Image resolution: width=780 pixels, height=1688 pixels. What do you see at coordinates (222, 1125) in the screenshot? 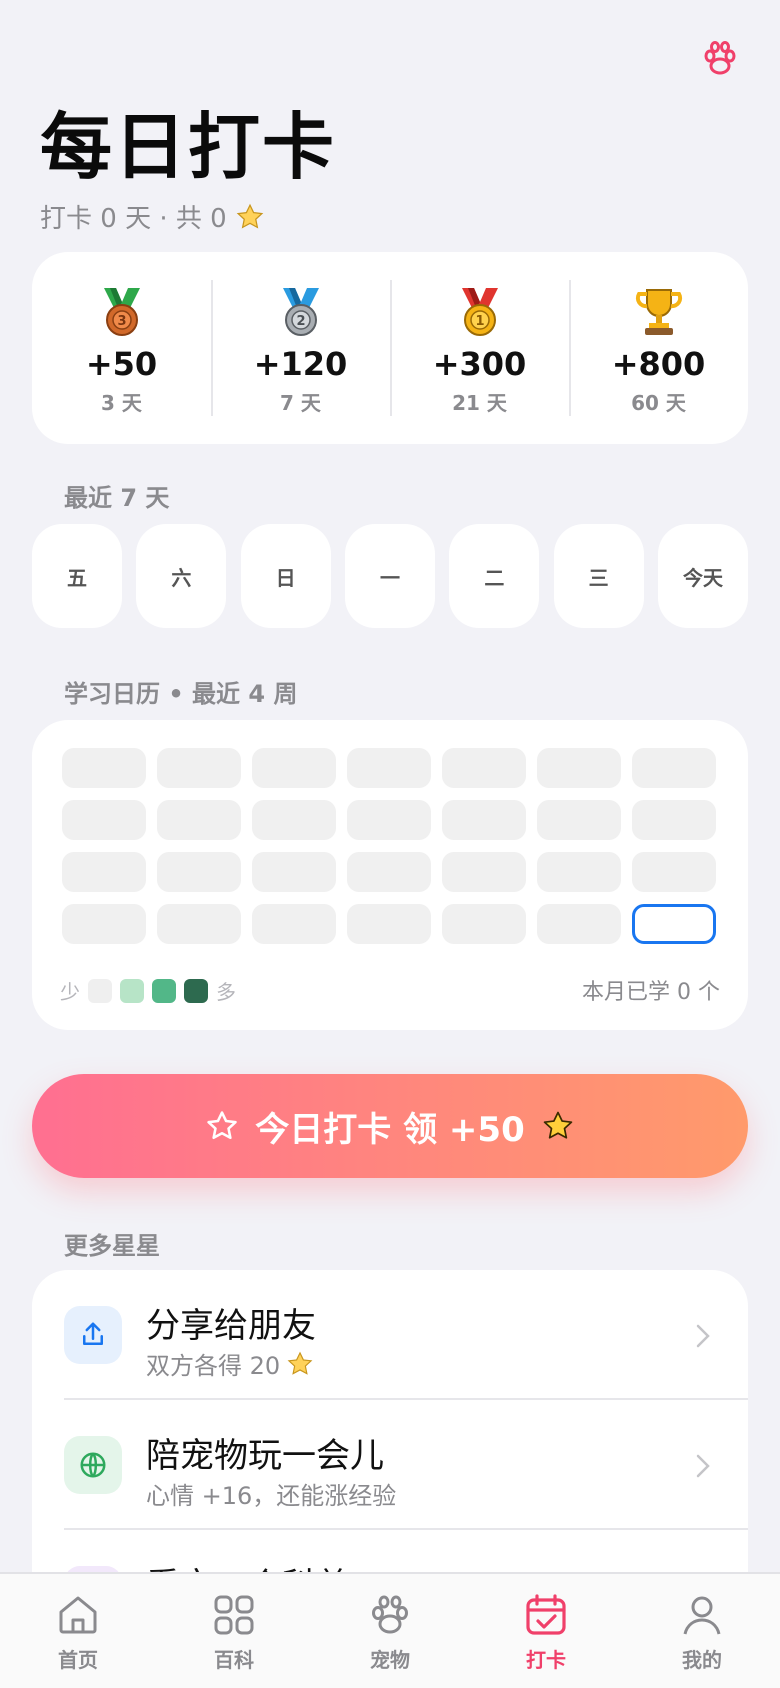
I see `star-outline-icon` at bounding box center [222, 1125].